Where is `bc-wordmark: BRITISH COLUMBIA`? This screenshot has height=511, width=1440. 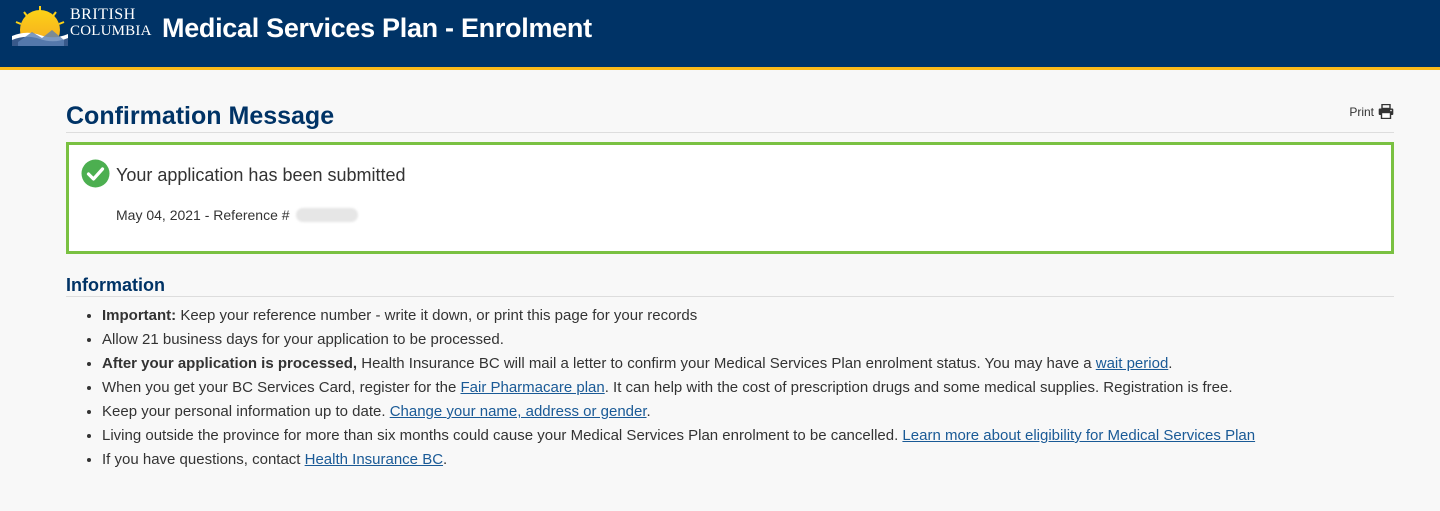 bc-wordmark: BRITISH COLUMBIA is located at coordinates (111, 23).